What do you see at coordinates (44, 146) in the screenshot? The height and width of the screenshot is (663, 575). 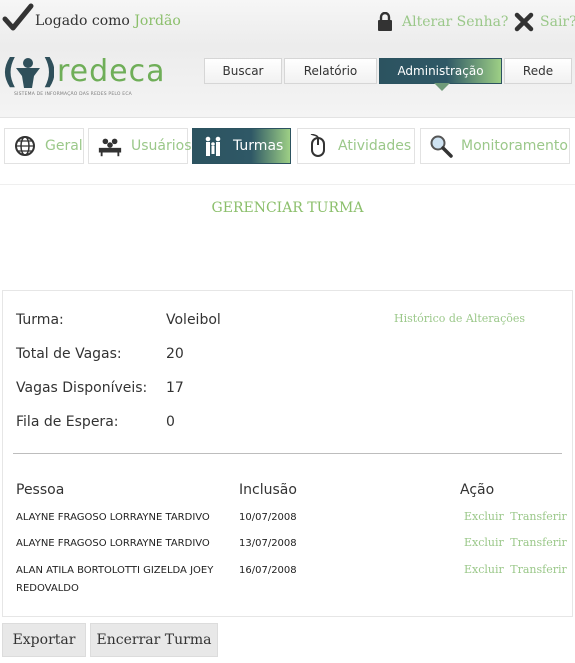 I see `tab-geral: Geral` at bounding box center [44, 146].